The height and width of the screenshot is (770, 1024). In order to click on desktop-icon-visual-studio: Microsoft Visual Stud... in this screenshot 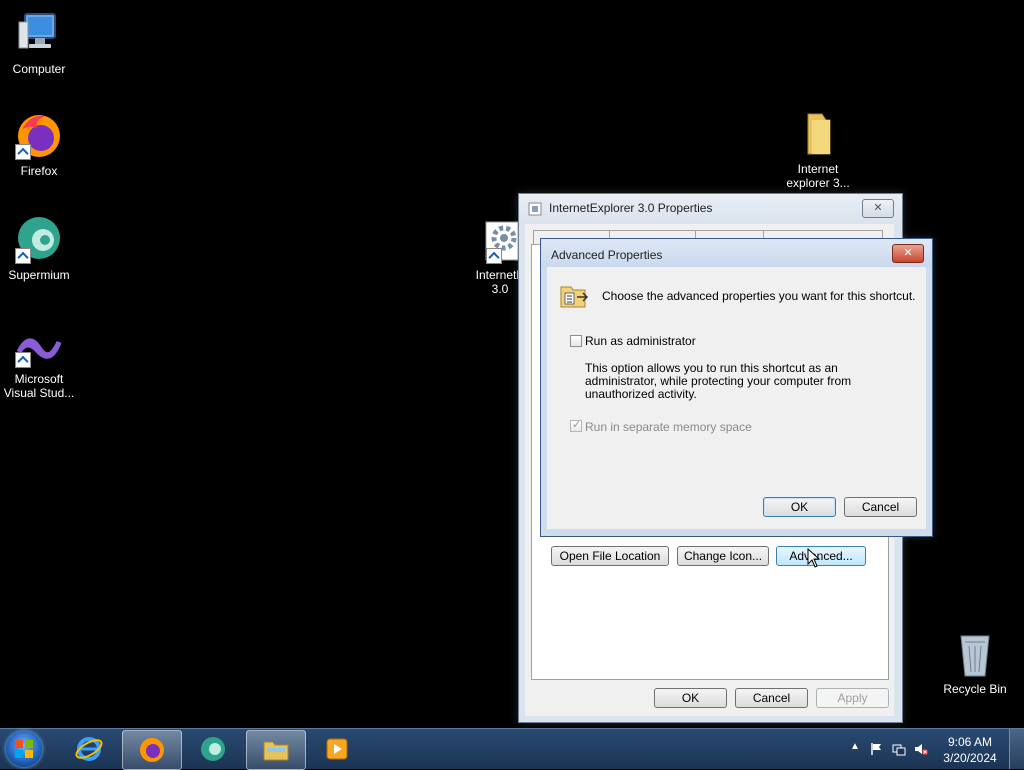, I will do `click(39, 364)`.